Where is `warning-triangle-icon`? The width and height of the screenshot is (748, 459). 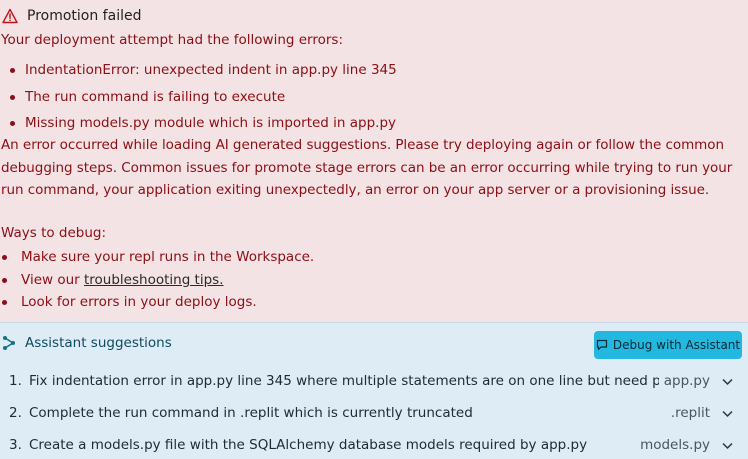 warning-triangle-icon is located at coordinates (10, 16).